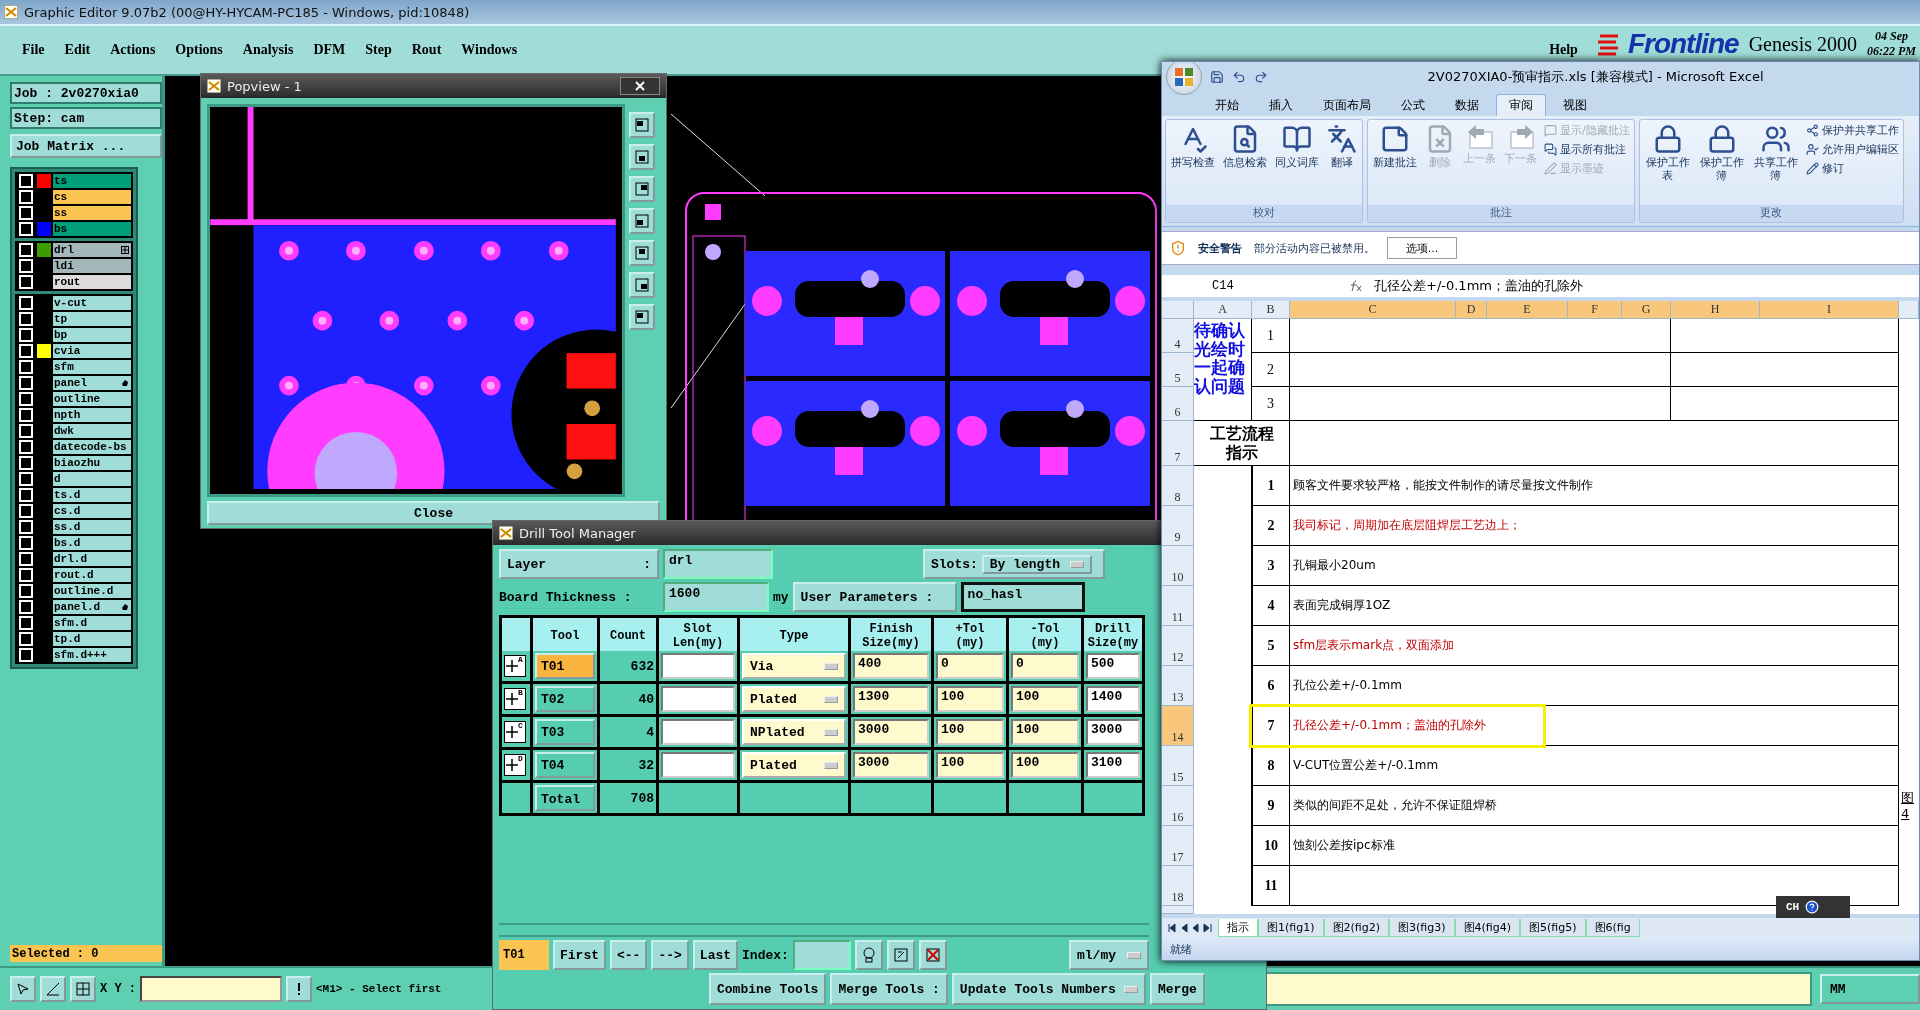 This screenshot has width=1920, height=1010. What do you see at coordinates (1487, 928) in the screenshot?
I see `sheet-tab: 图4(fig4)` at bounding box center [1487, 928].